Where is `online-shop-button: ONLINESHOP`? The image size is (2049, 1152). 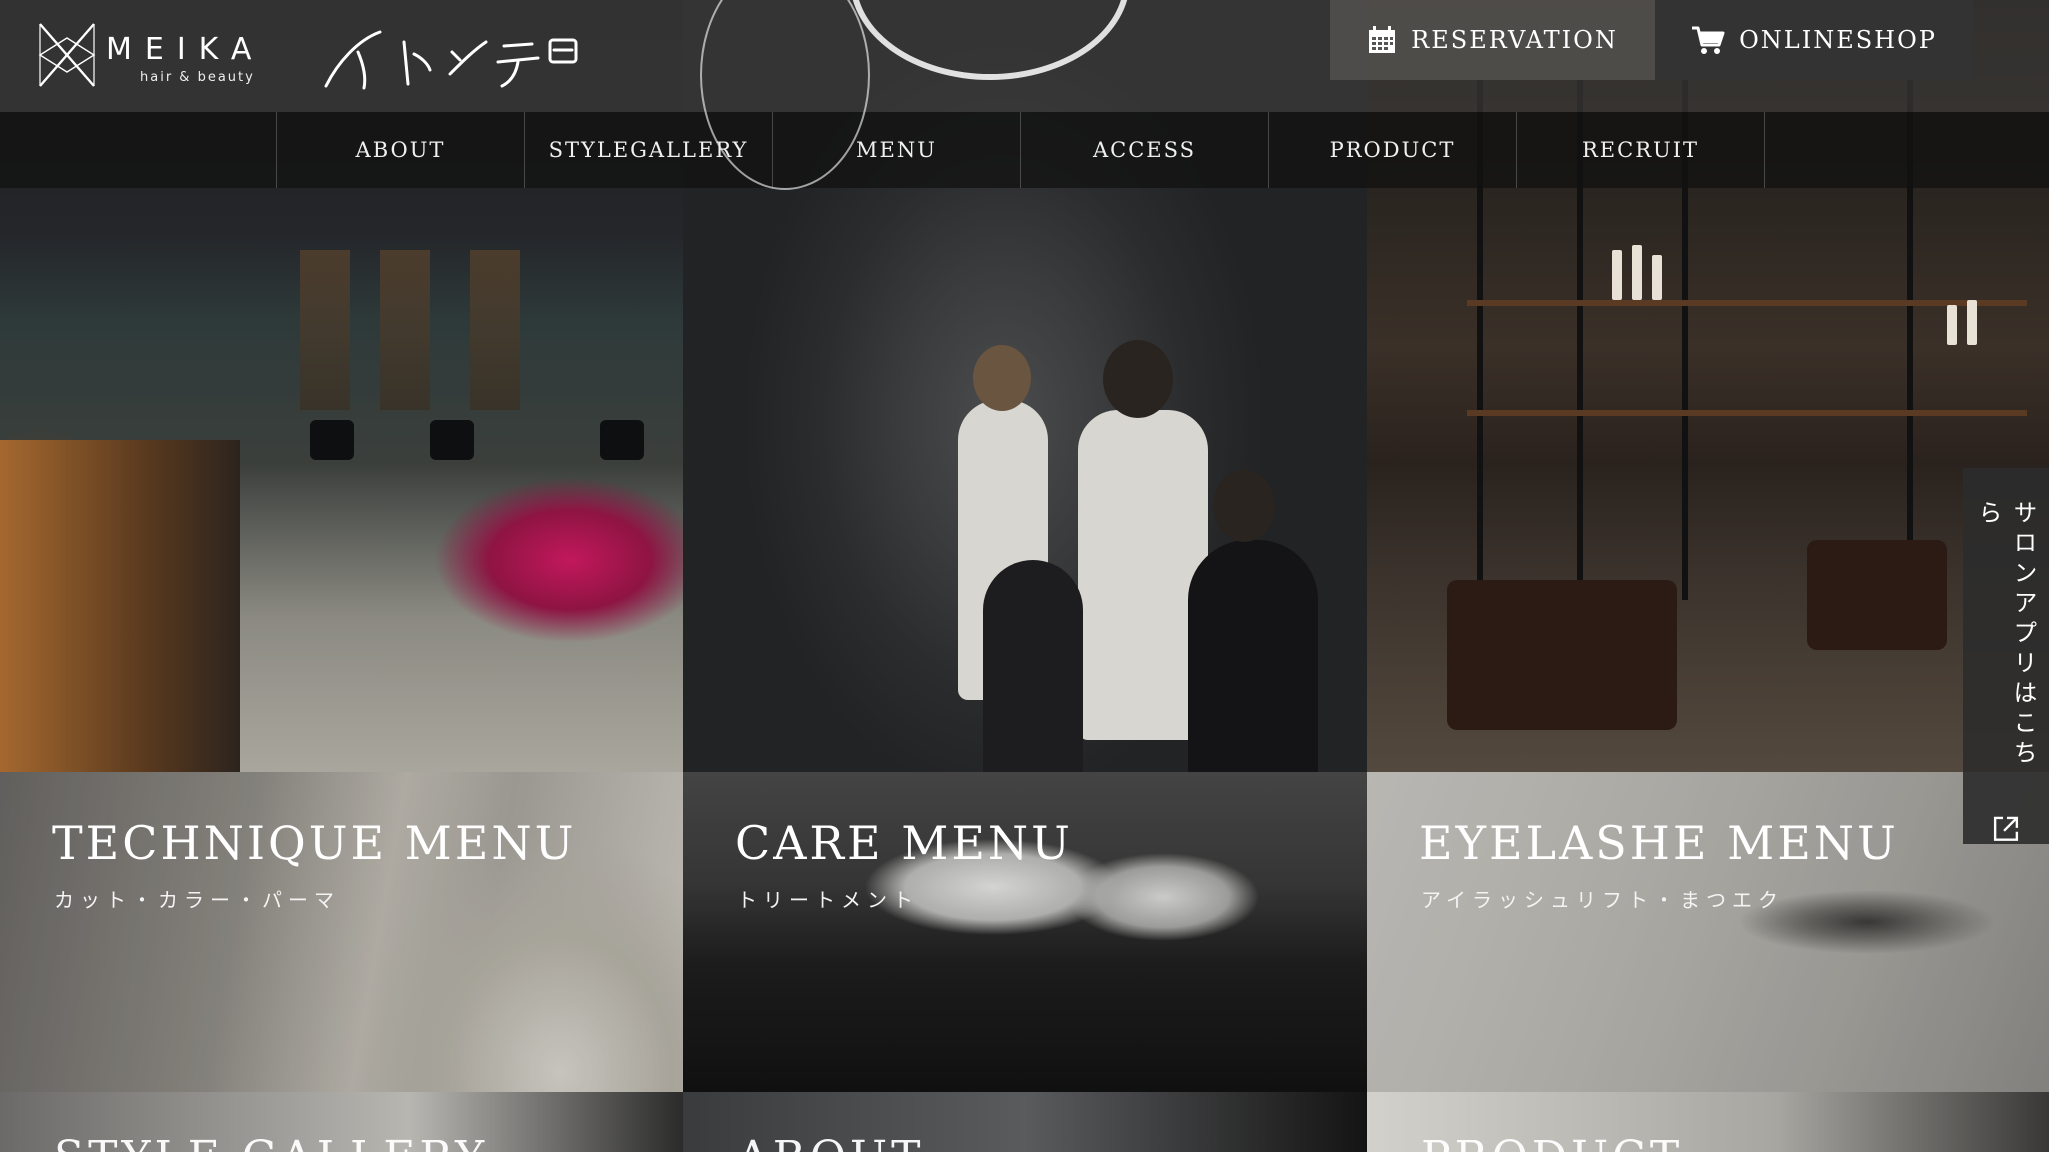 online-shop-button: ONLINESHOP is located at coordinates (1814, 40).